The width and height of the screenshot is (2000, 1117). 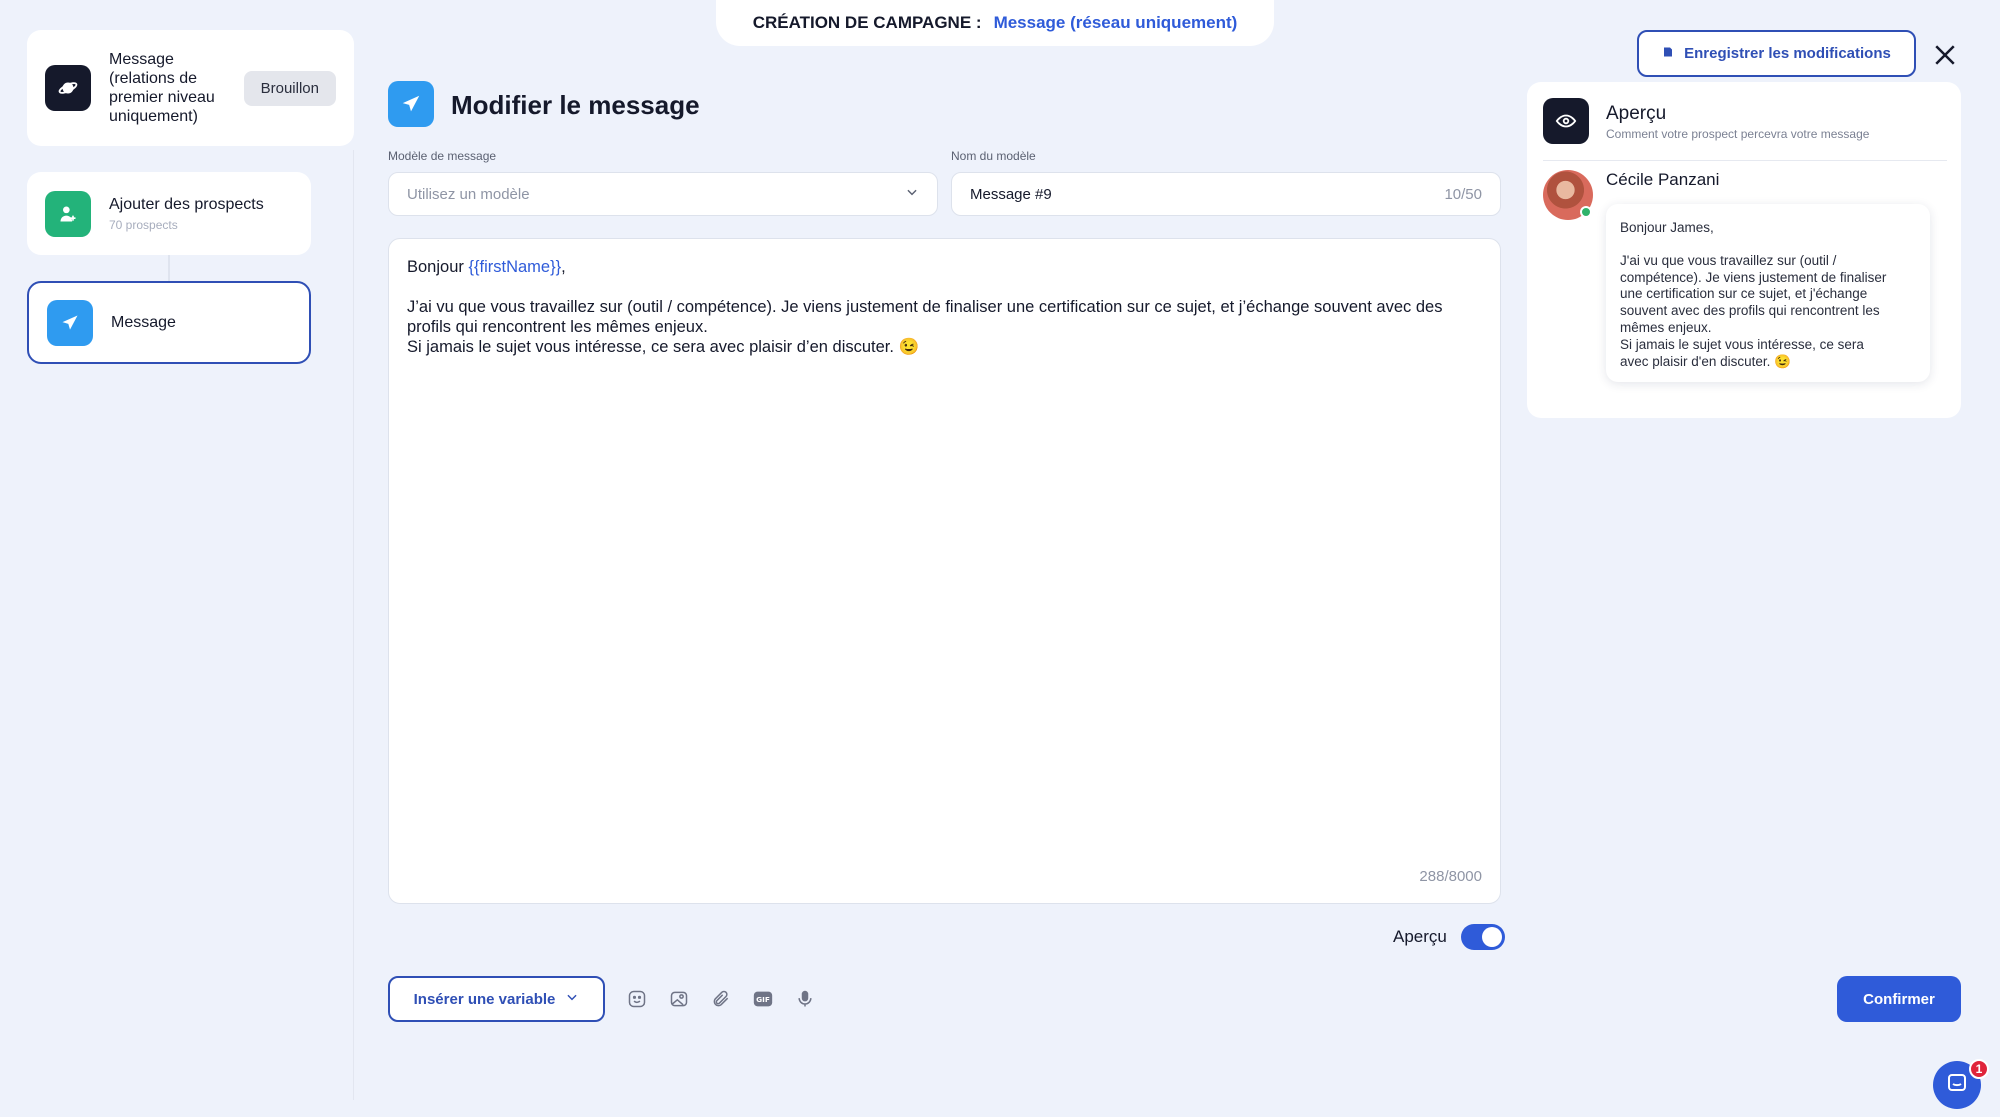 I want to click on gif-icon: GIF, so click(x=763, y=999).